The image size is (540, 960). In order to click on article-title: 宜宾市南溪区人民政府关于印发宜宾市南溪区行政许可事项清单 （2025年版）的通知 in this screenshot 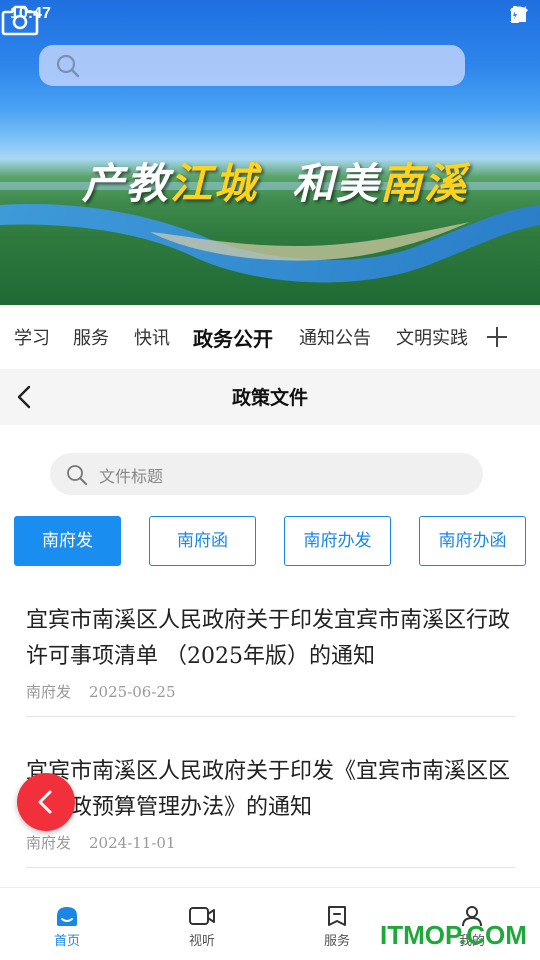, I will do `click(270, 639)`.